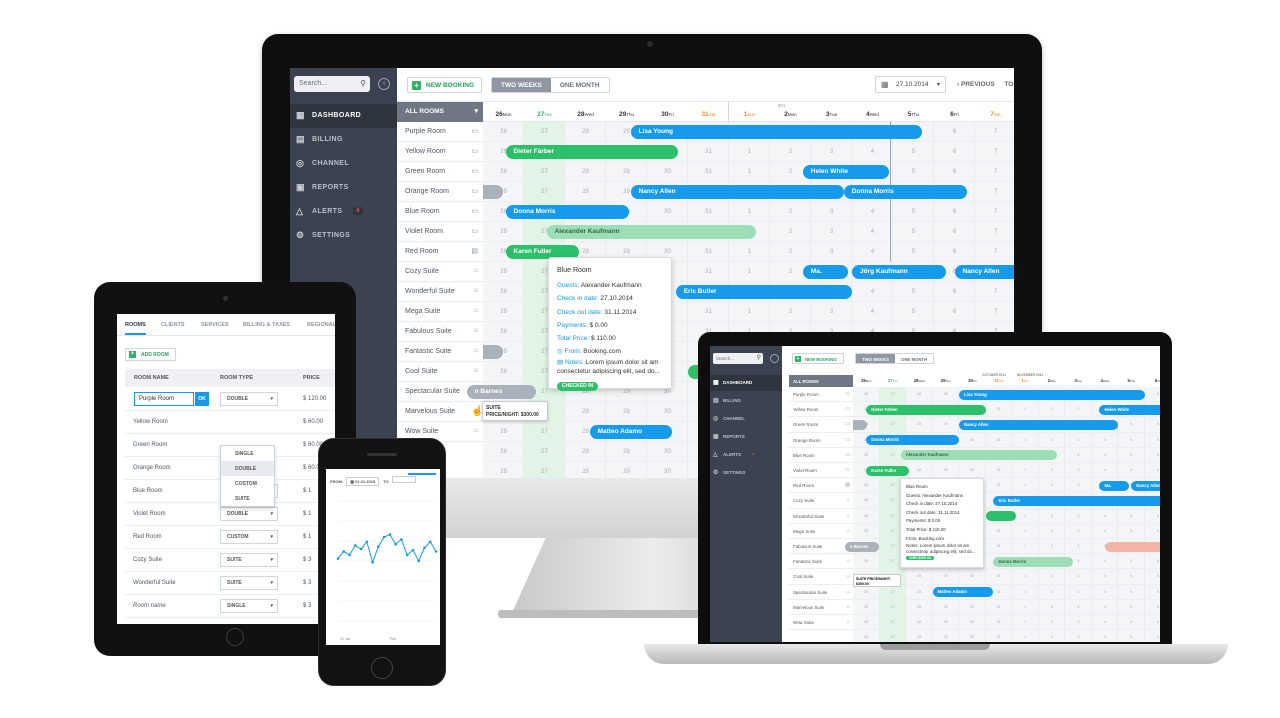 This screenshot has width=1280, height=718. Describe the element at coordinates (363, 83) in the screenshot. I see `search-icon: ⚲` at that location.